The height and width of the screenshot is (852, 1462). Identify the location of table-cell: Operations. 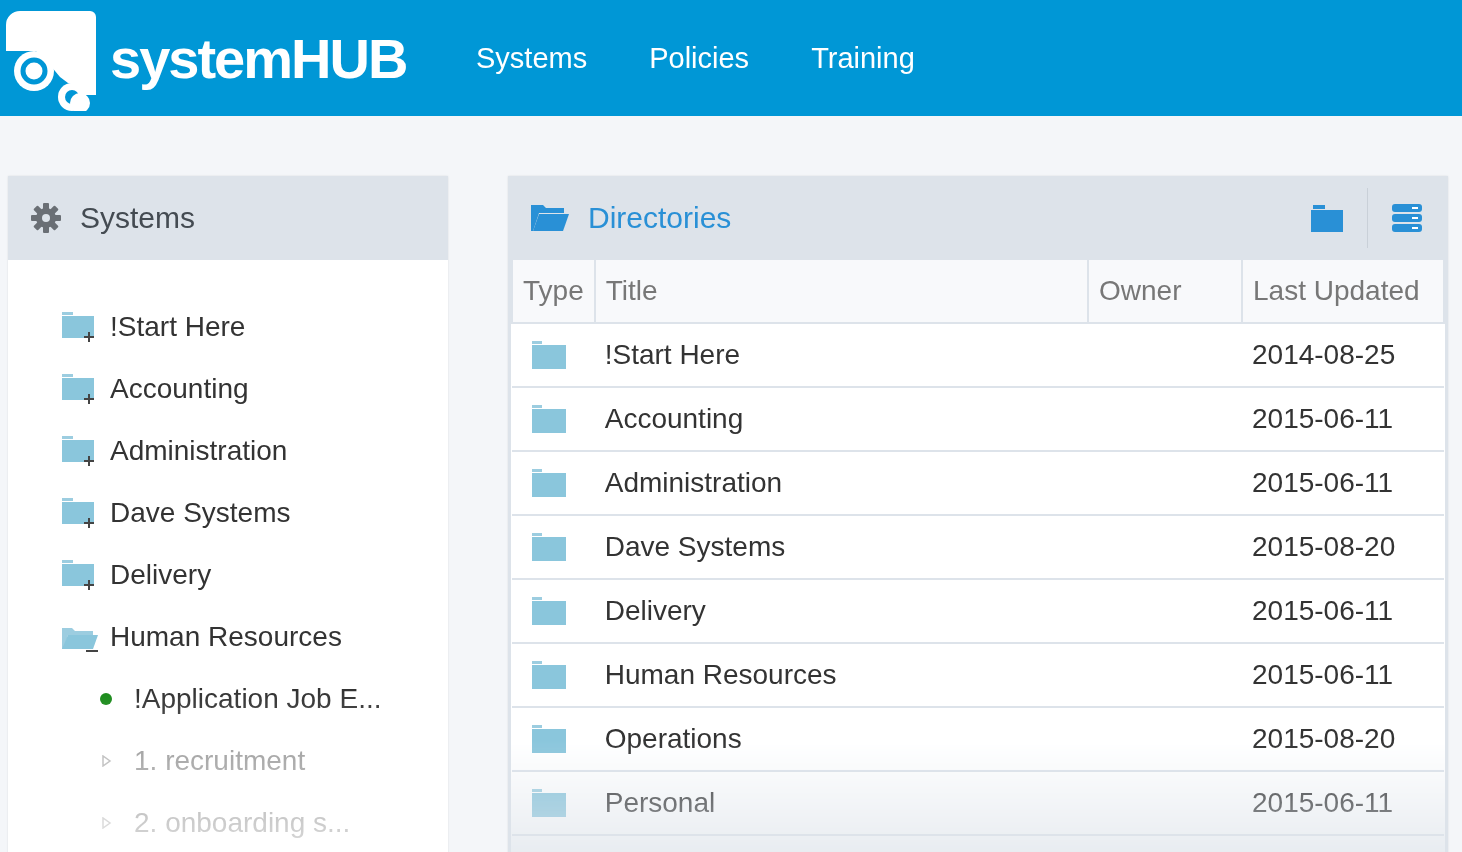
(673, 738).